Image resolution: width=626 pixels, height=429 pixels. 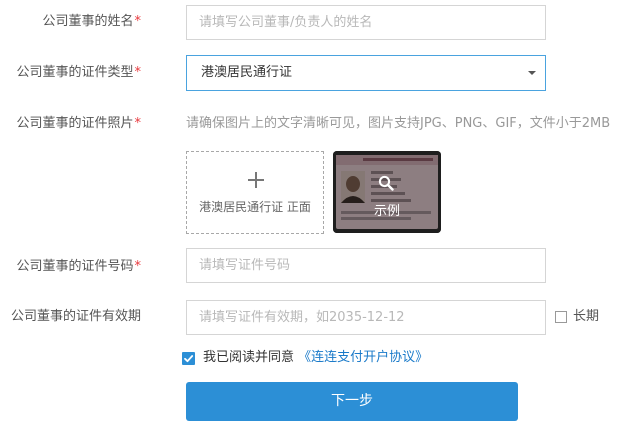 What do you see at coordinates (352, 401) in the screenshot?
I see `next-step-button: 下一步` at bounding box center [352, 401].